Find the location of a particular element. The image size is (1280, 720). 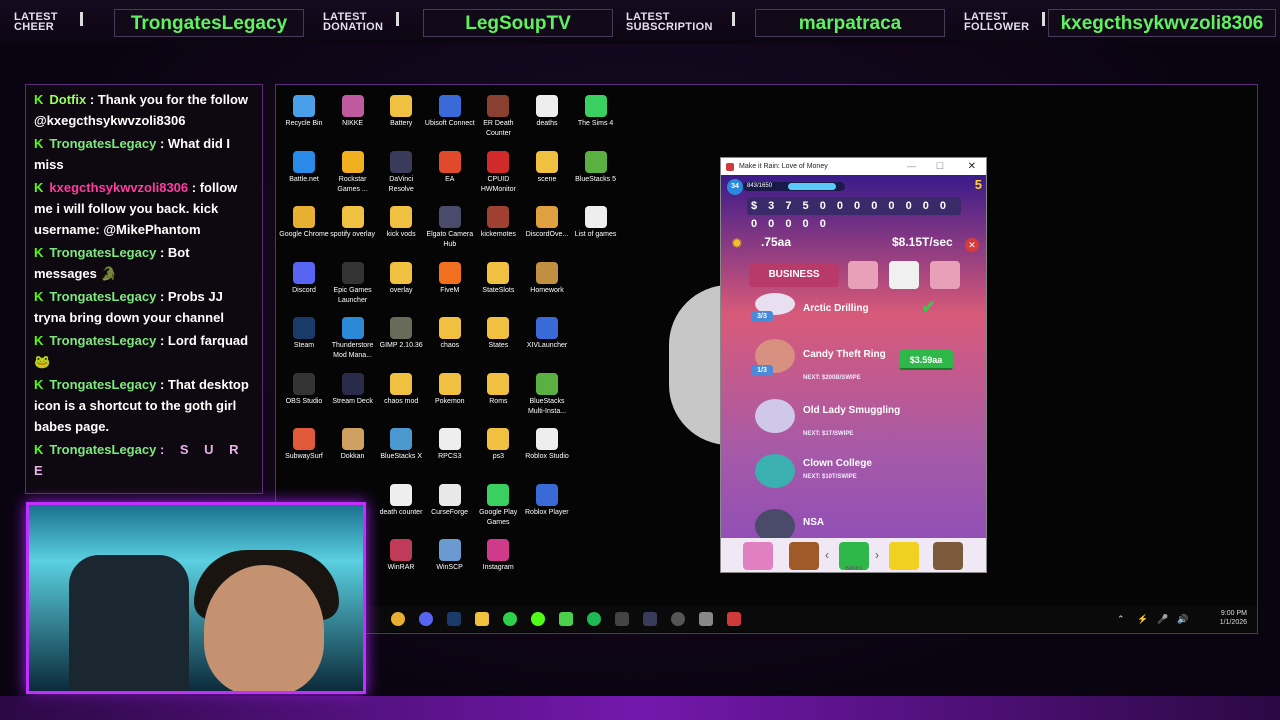

desktop-icon-elgato-camera-hub: Elgato Camera Hub is located at coordinates (450, 228).